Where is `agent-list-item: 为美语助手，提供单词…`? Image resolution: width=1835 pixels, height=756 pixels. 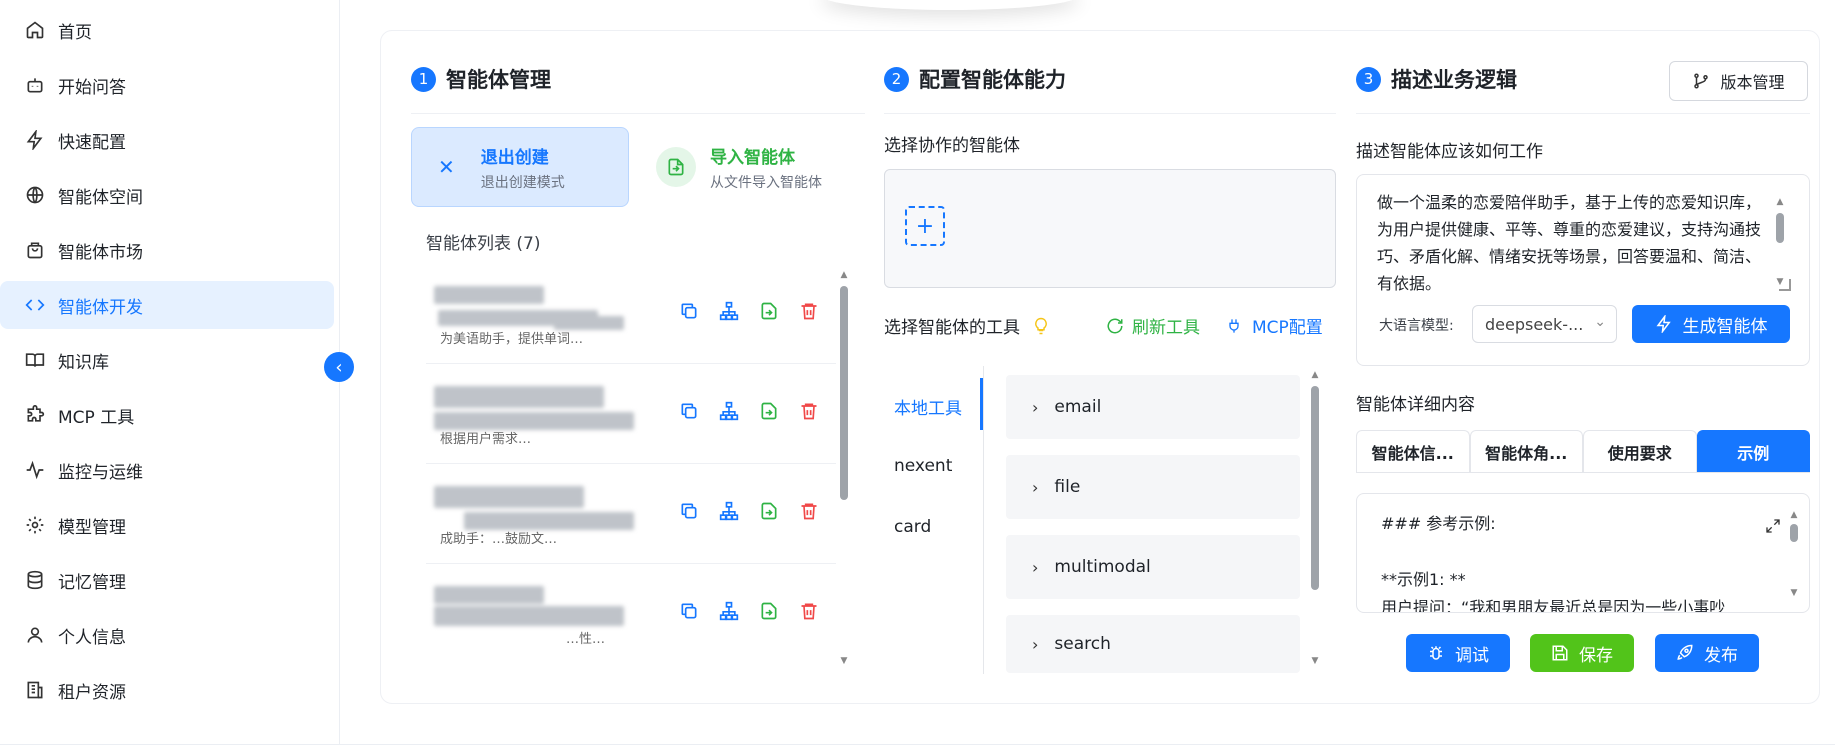
agent-list-item: 为美语助手，提供单词… is located at coordinates (631, 314).